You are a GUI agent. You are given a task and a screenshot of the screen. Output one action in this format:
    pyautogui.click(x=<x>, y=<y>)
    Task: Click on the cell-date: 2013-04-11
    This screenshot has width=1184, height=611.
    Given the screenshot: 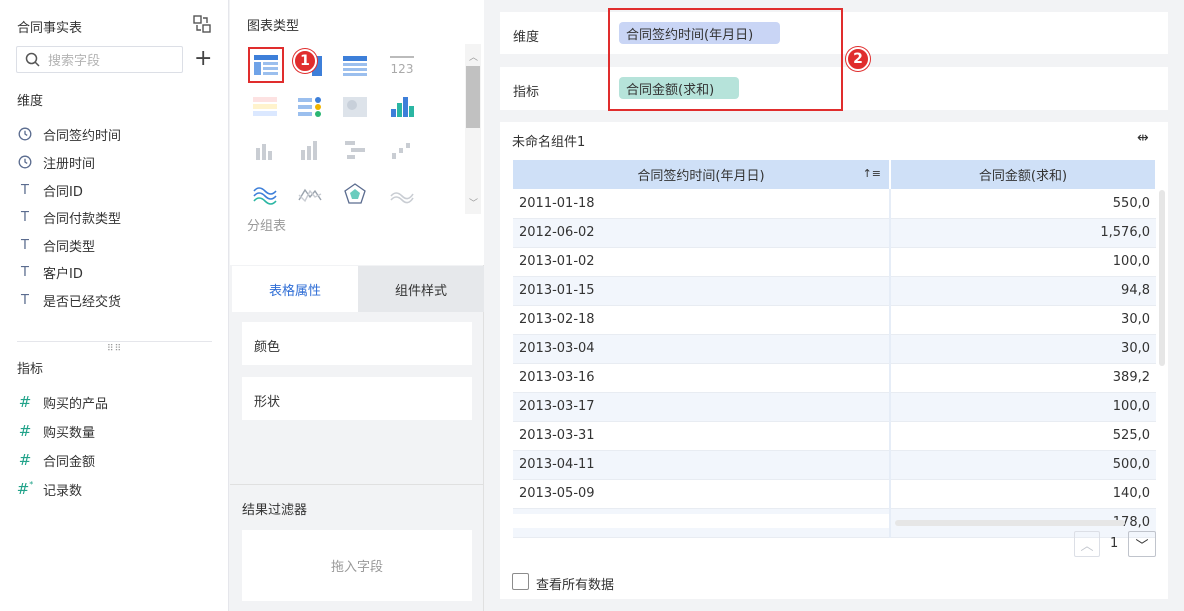 What is the action you would take?
    pyautogui.click(x=702, y=465)
    